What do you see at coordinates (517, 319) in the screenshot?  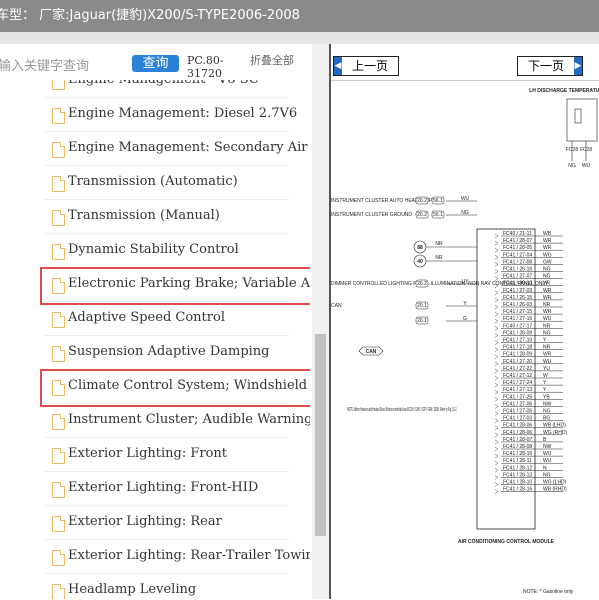 I see `pin-label: FC41 / 27-16` at bounding box center [517, 319].